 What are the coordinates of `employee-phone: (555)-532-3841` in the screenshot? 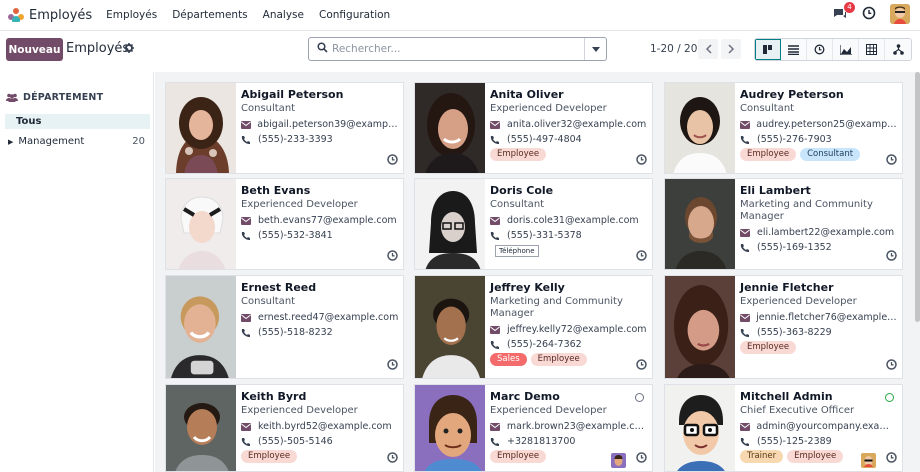 It's located at (295, 235).